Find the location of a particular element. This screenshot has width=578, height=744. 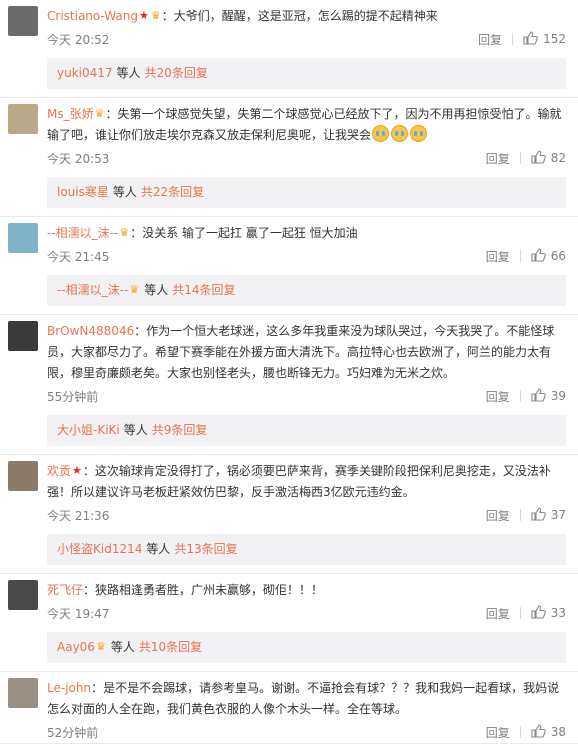

reply-username-link: louis寒星 is located at coordinates (83, 192).